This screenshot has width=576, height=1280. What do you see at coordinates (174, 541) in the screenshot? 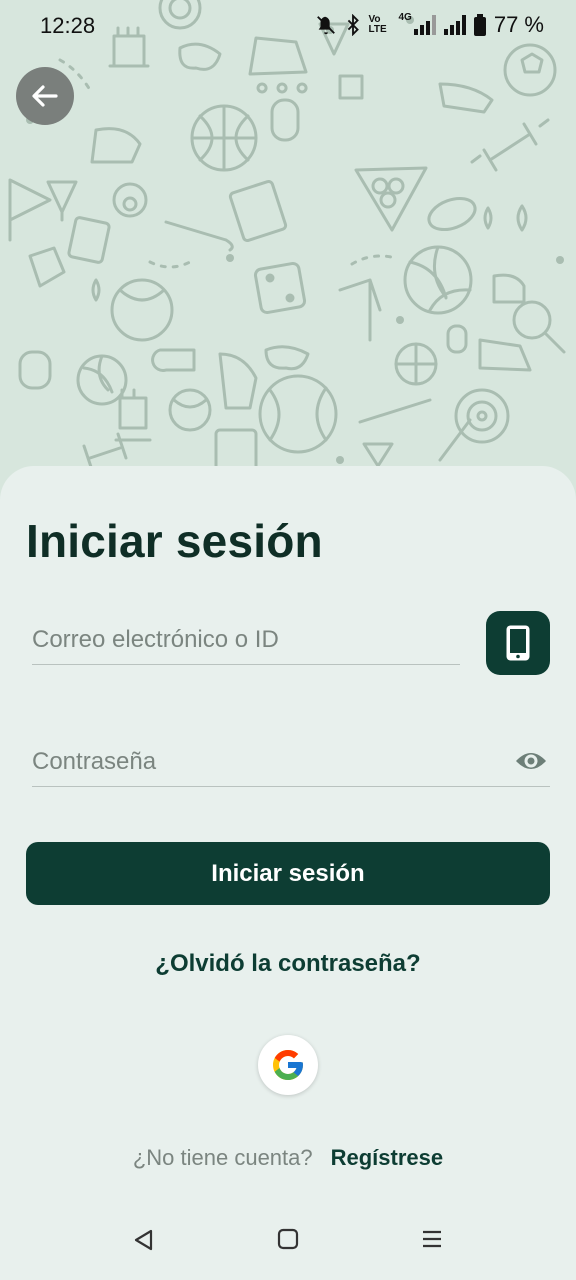
I see `page-title: Iniciar sesión` at bounding box center [174, 541].